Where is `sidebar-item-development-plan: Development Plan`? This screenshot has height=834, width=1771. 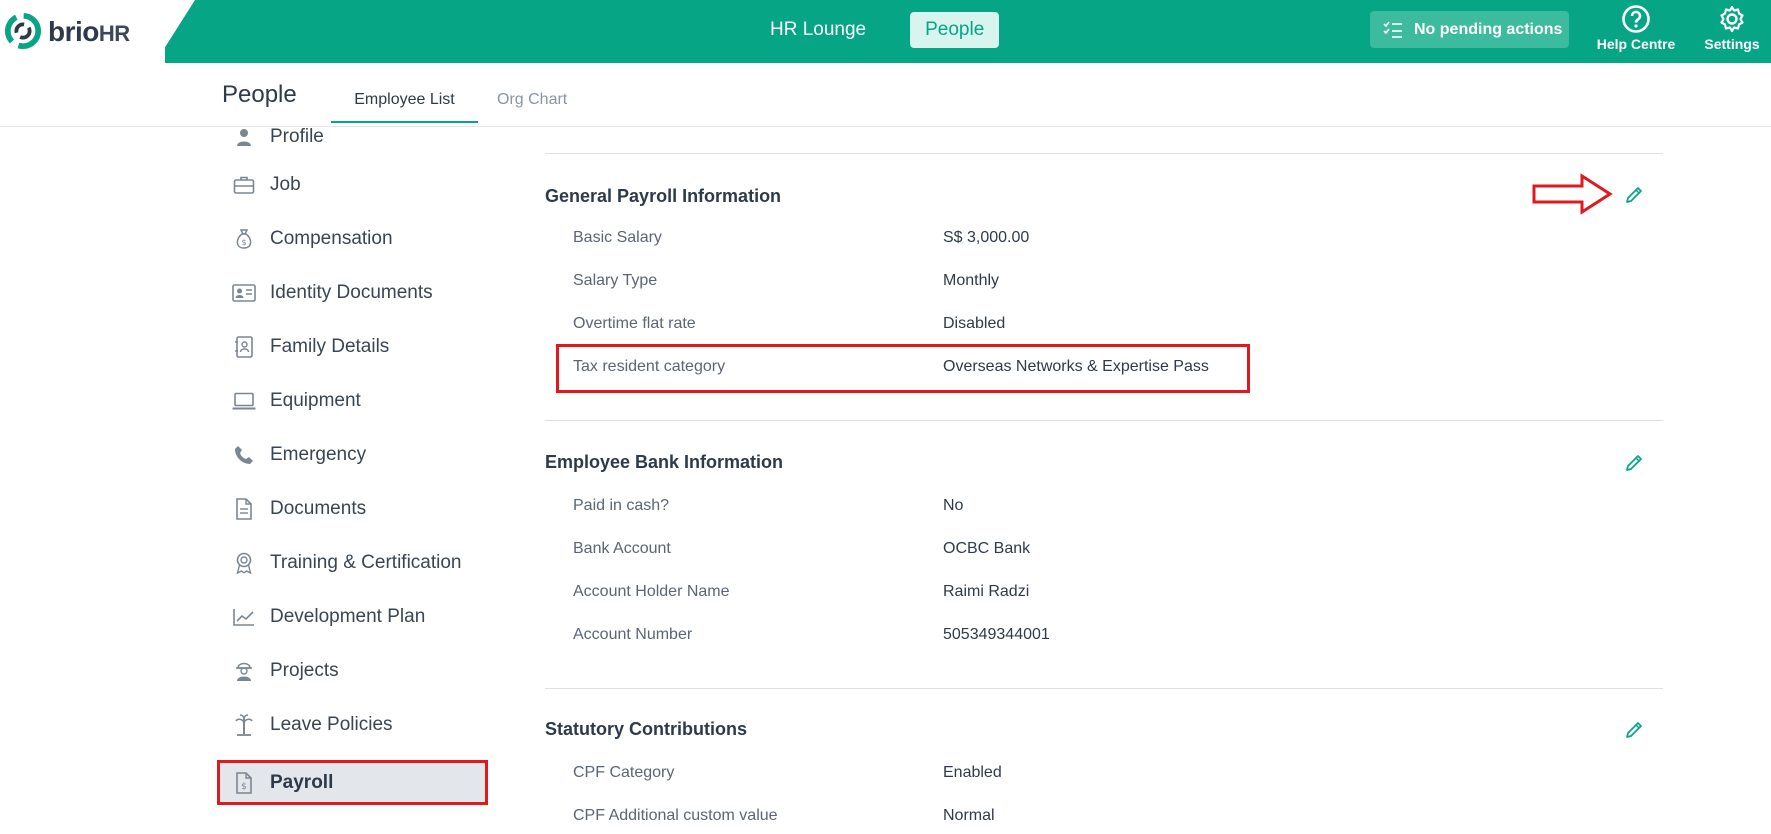
sidebar-item-development-plan: Development Plan is located at coordinates (356, 617).